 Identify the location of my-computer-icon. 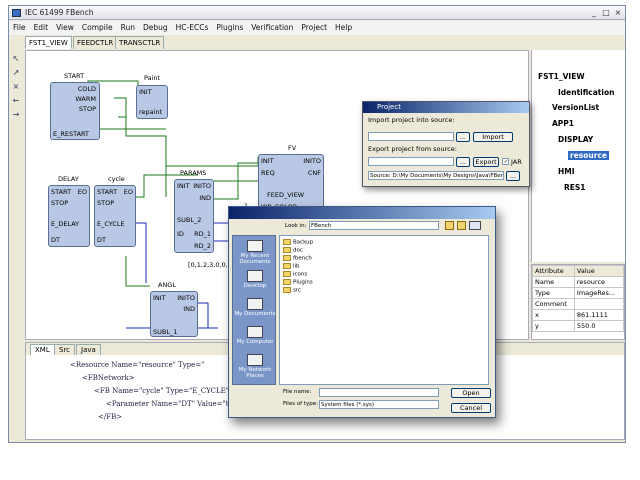
(255, 332).